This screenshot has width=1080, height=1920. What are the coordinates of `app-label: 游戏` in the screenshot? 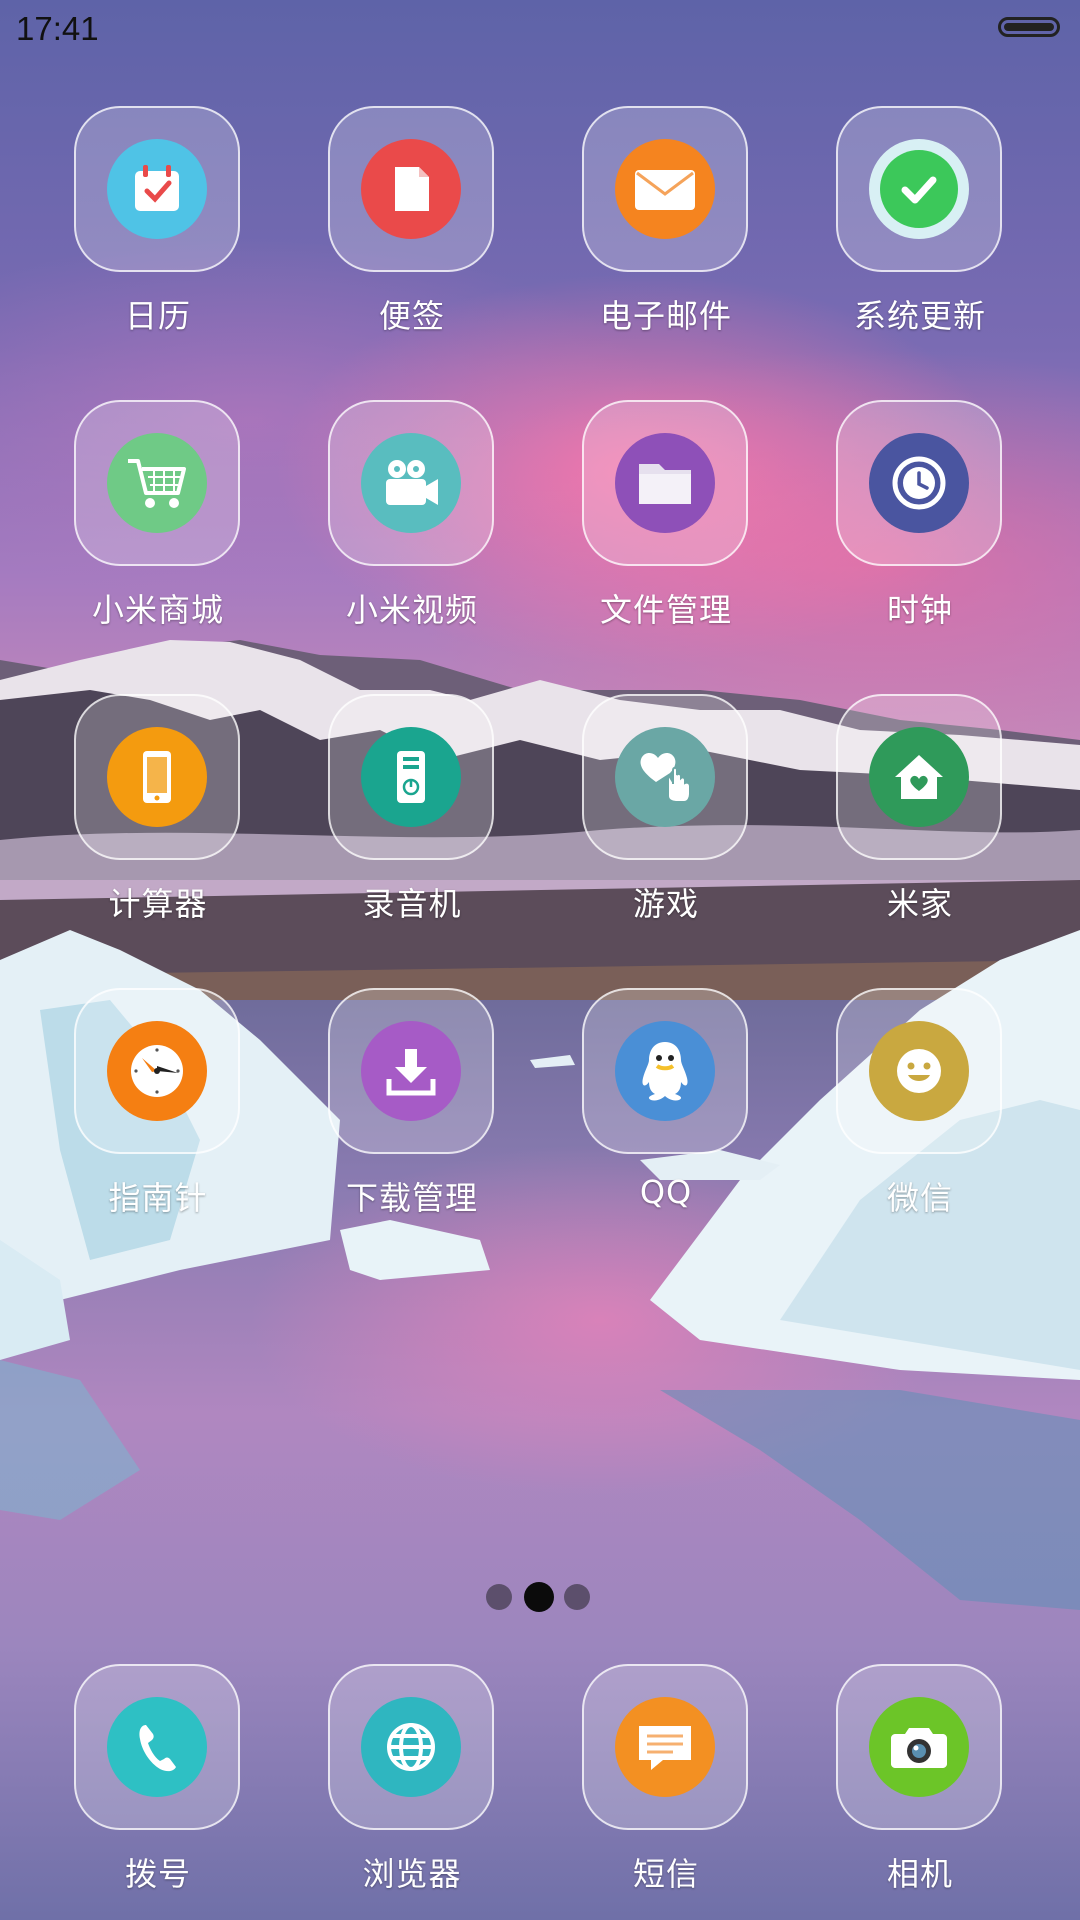 It's located at (665, 904).